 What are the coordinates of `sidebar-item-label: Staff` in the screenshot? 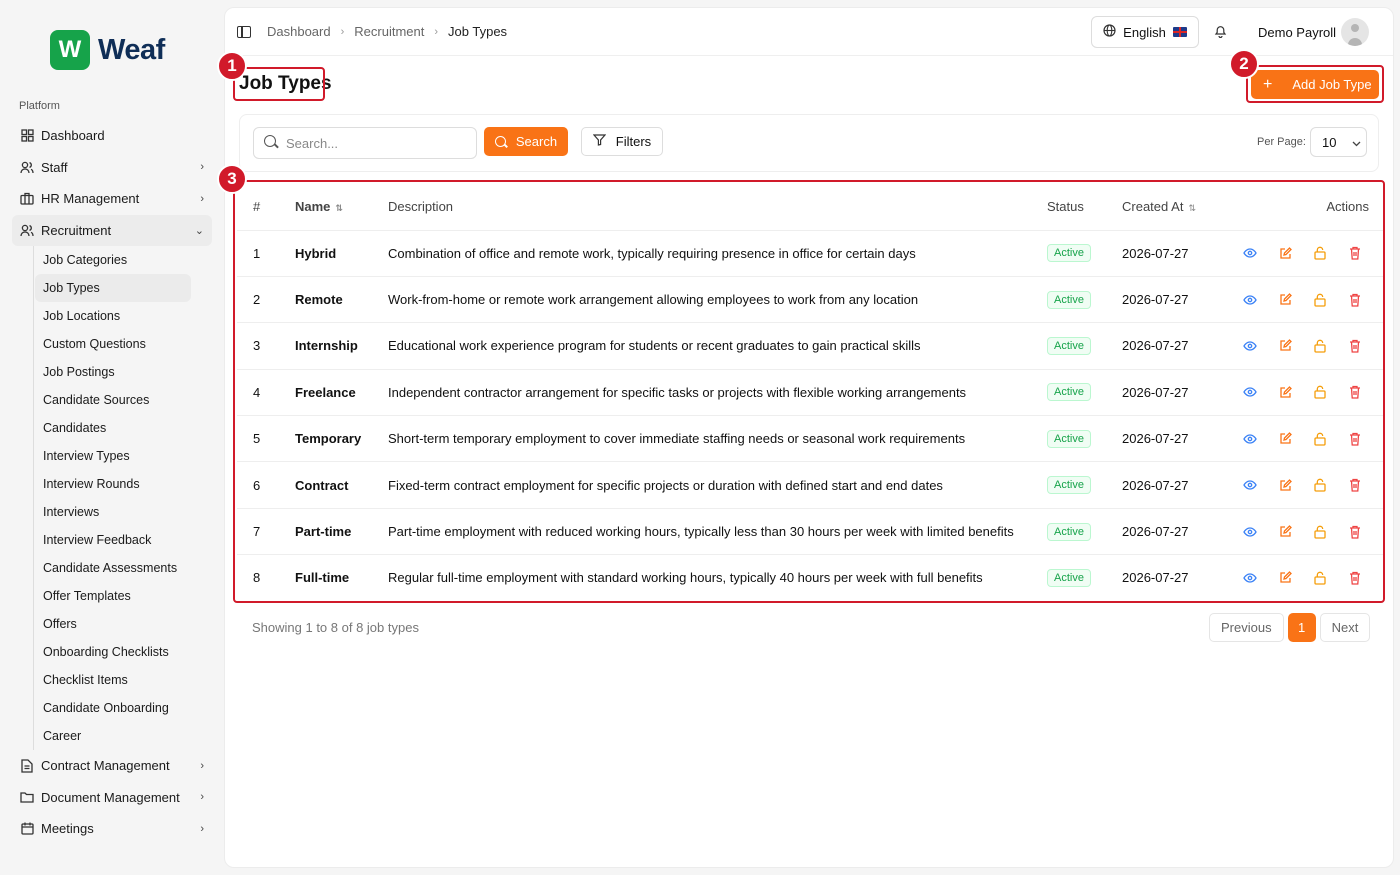 It's located at (54, 167).